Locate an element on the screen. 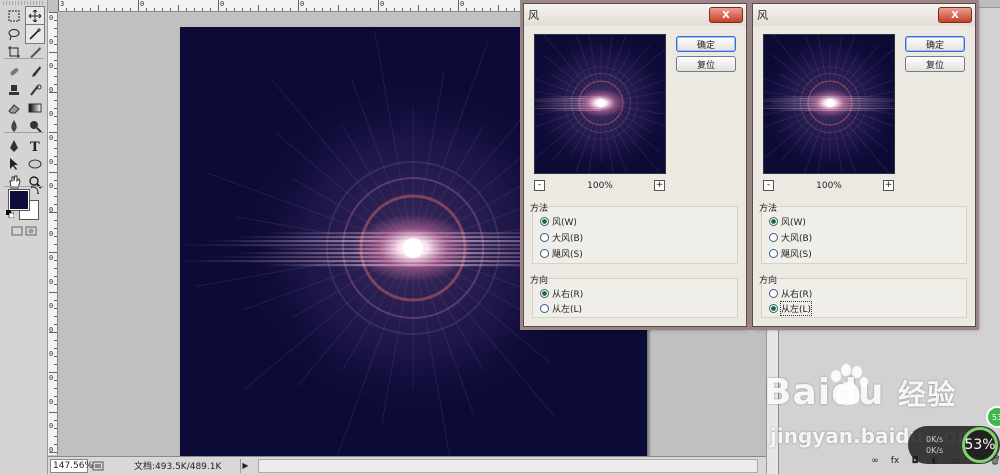 This screenshot has height=474, width=1000. link-layers-icon: ∞ is located at coordinates (875, 461).